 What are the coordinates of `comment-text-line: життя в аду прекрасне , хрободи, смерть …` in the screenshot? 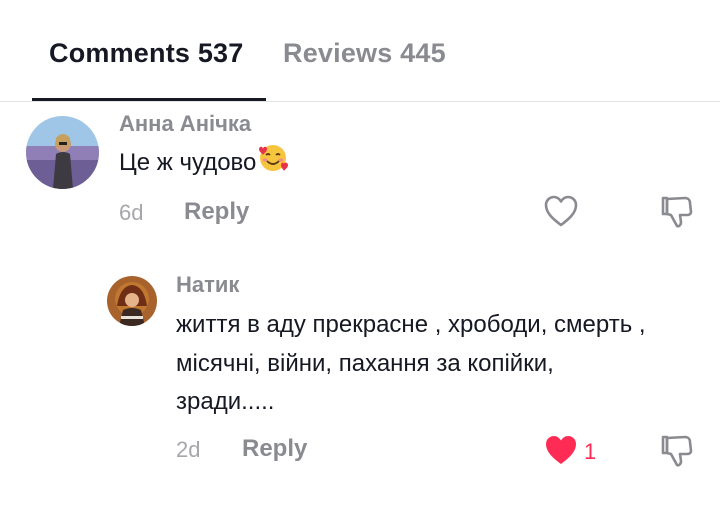 It's located at (411, 324).